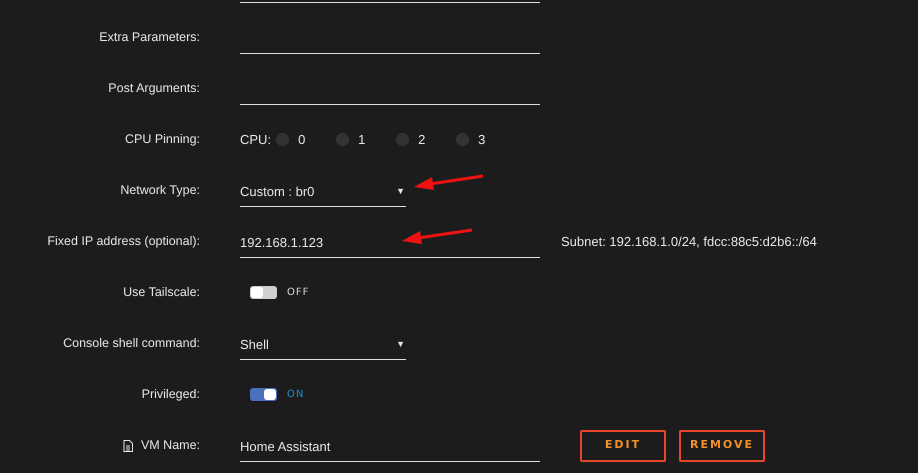  What do you see at coordinates (323, 190) in the screenshot?
I see `dropdown: Custom : br0 ▼` at bounding box center [323, 190].